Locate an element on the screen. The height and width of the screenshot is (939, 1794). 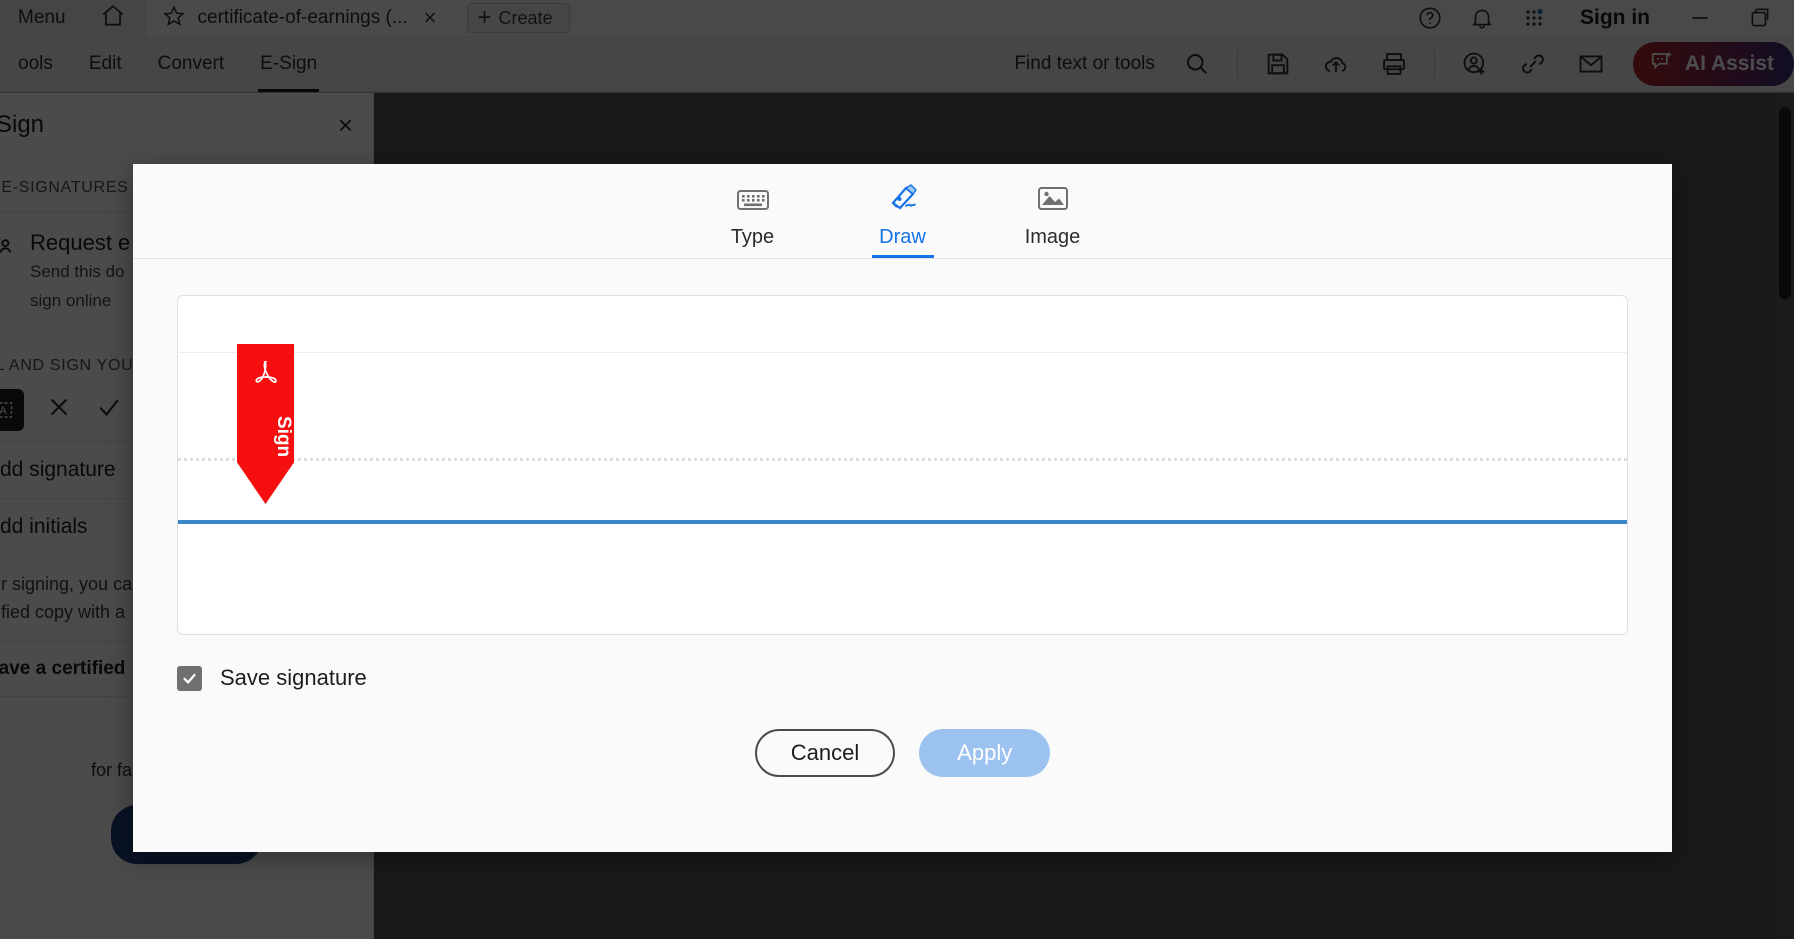
sign-in-button: Sign in is located at coordinates (1615, 18).